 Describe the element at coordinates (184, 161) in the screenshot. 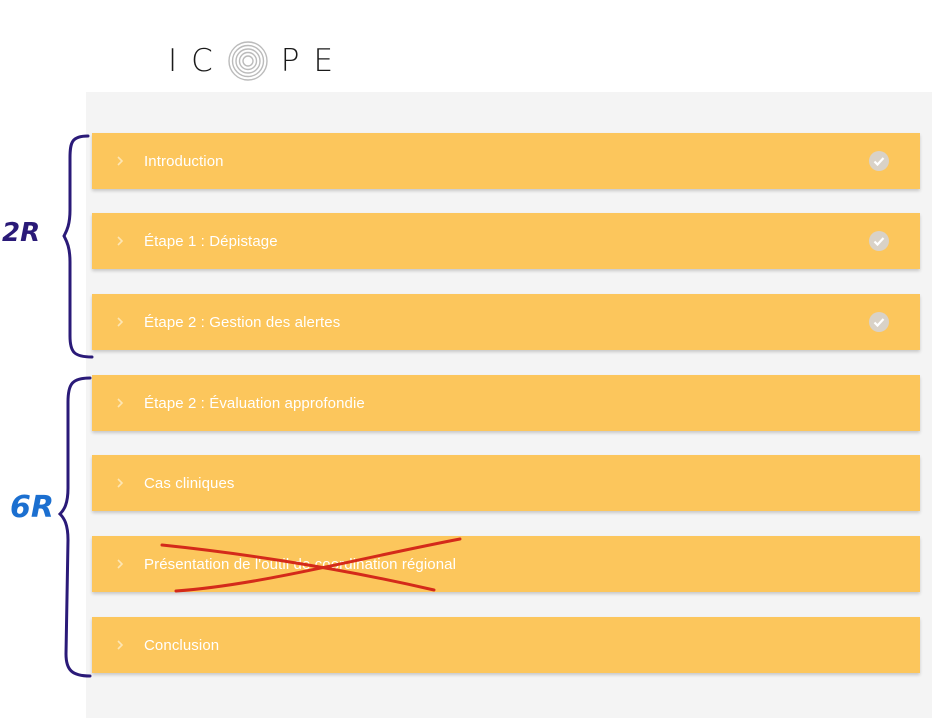

I see `module-label: Introduction` at that location.